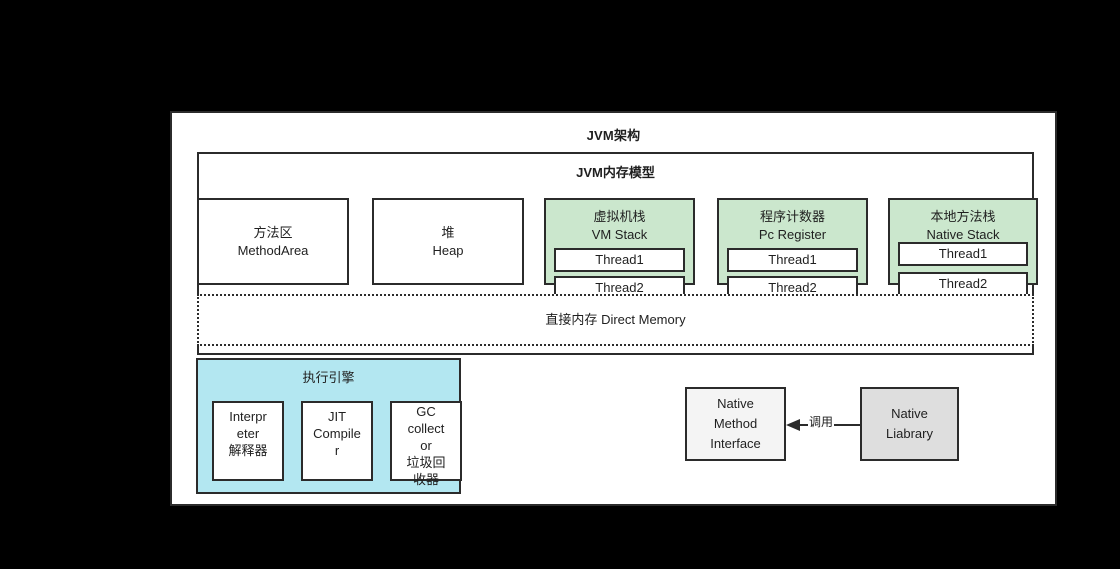 The width and height of the screenshot is (1120, 569). Describe the element at coordinates (619, 216) in the screenshot. I see `memory-region-label-cn: 虚拟机栈` at that location.